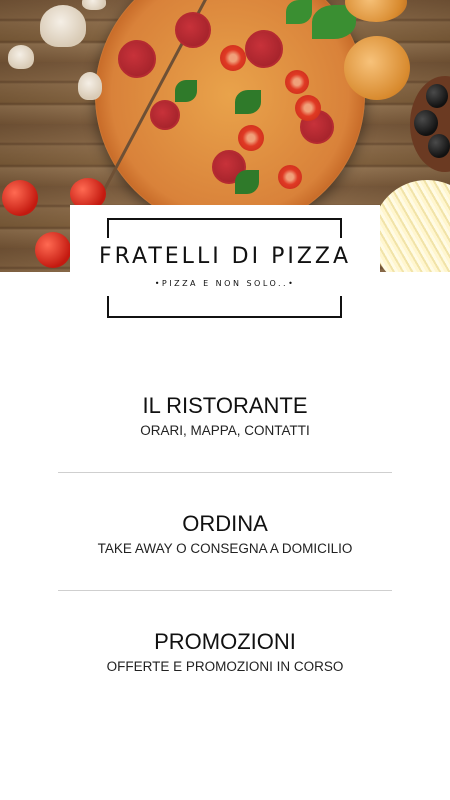  Describe the element at coordinates (225, 641) in the screenshot. I see `menu-item-title: PROMOZIONI` at that location.